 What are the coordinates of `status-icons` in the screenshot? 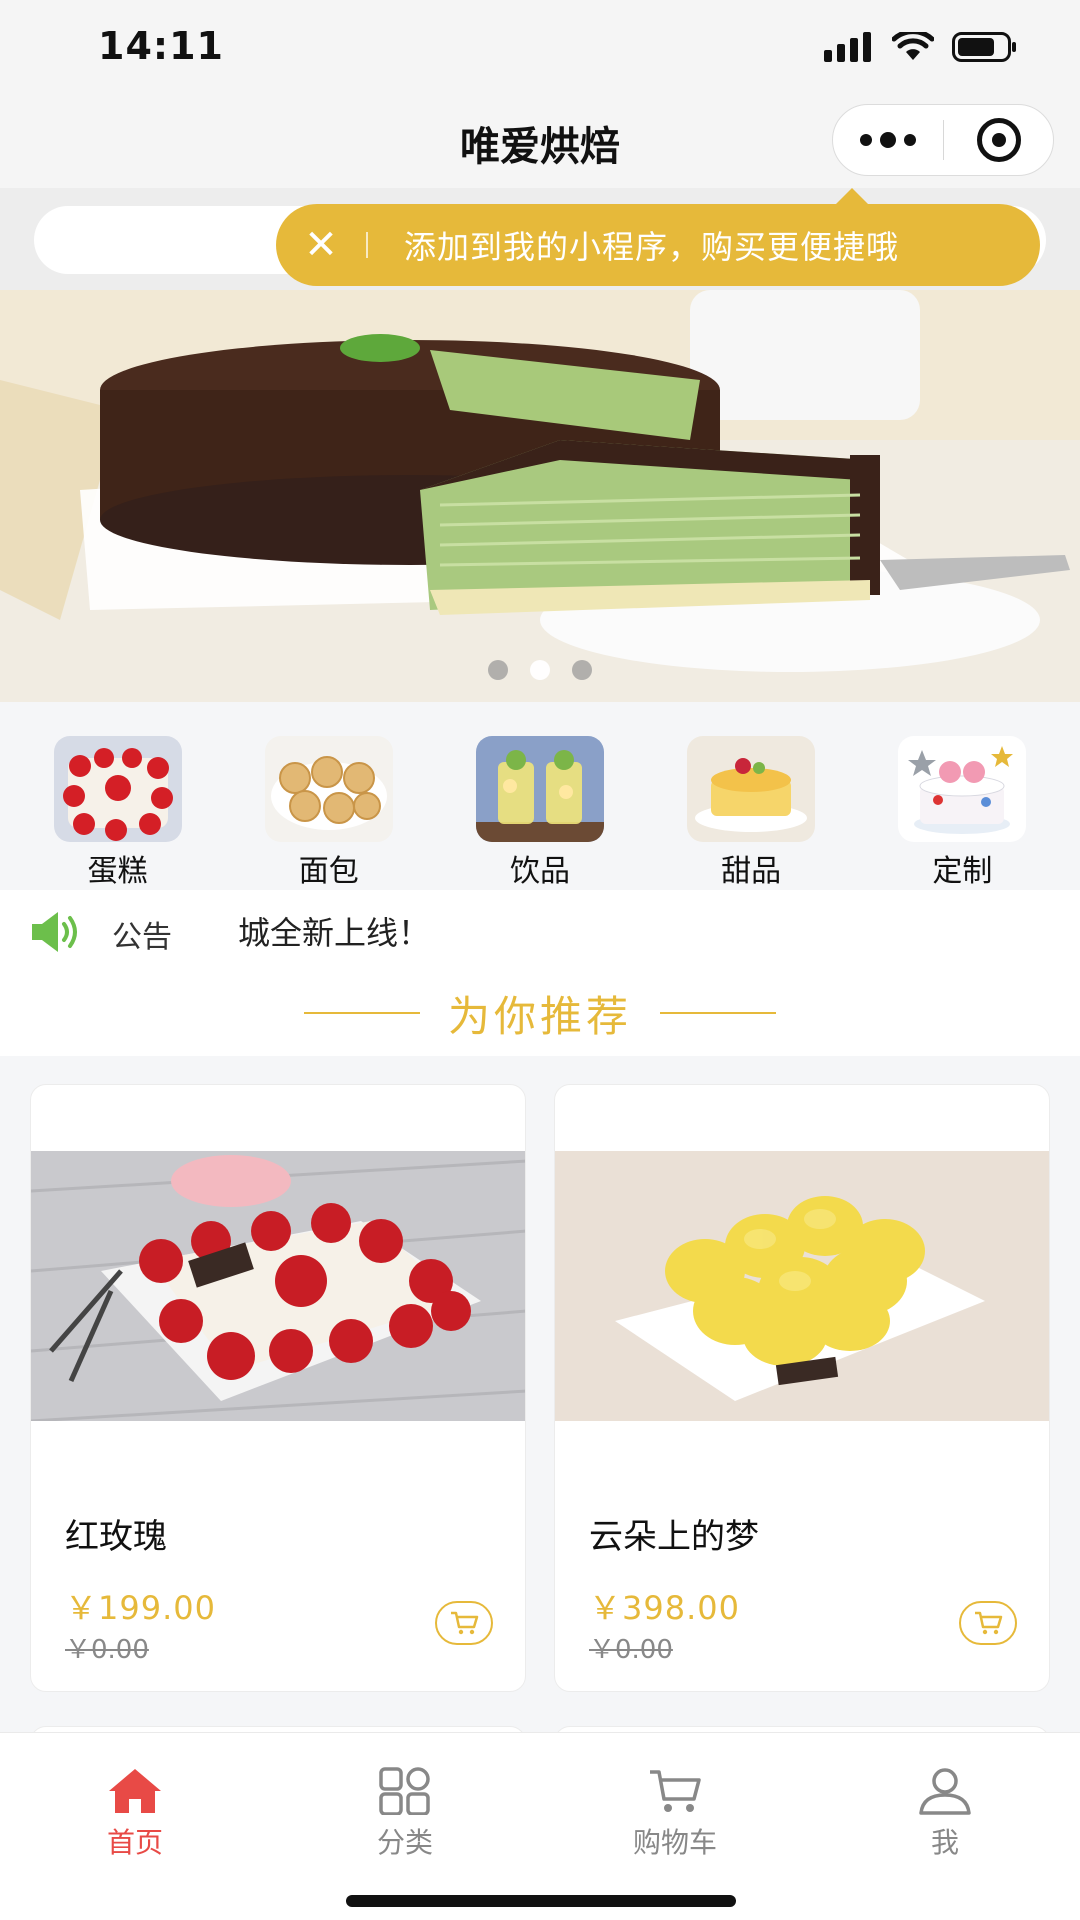 It's located at (921, 47).